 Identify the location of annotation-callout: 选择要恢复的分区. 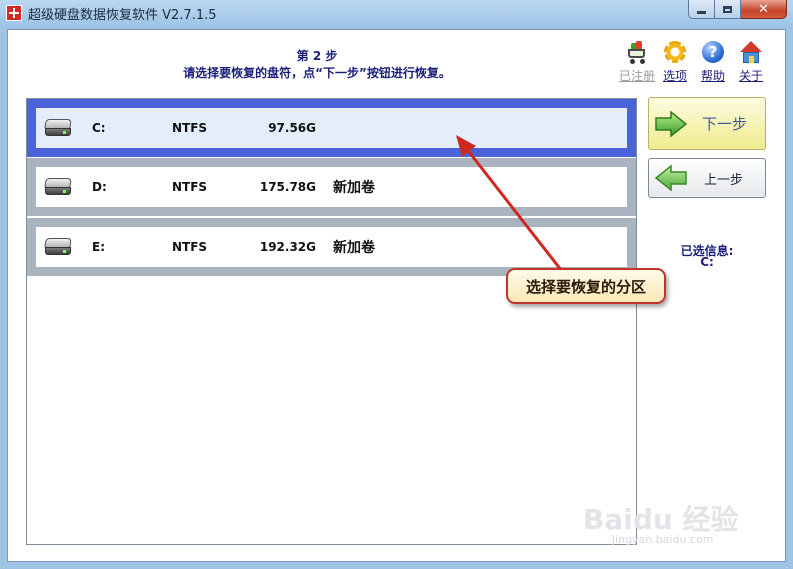
(586, 286).